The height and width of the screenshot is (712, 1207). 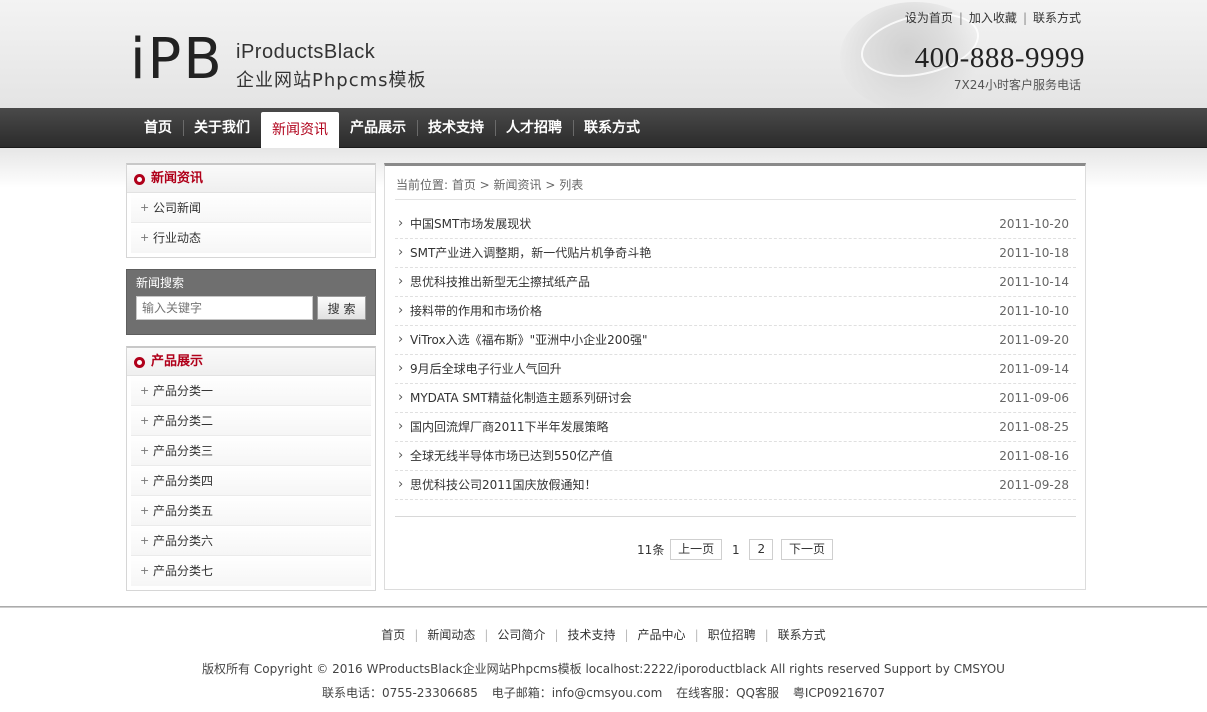 What do you see at coordinates (735, 485) in the screenshot?
I see `list-item: 思优科技公司2011国庆放假通知！ 2011-09-28` at bounding box center [735, 485].